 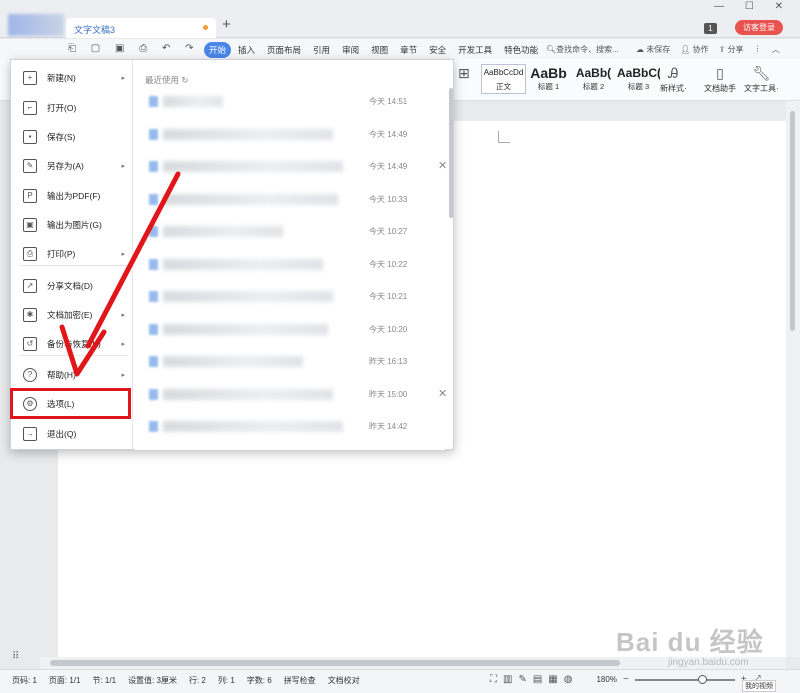 What do you see at coordinates (552, 679) in the screenshot?
I see `outline-view-icon: ▦` at bounding box center [552, 679].